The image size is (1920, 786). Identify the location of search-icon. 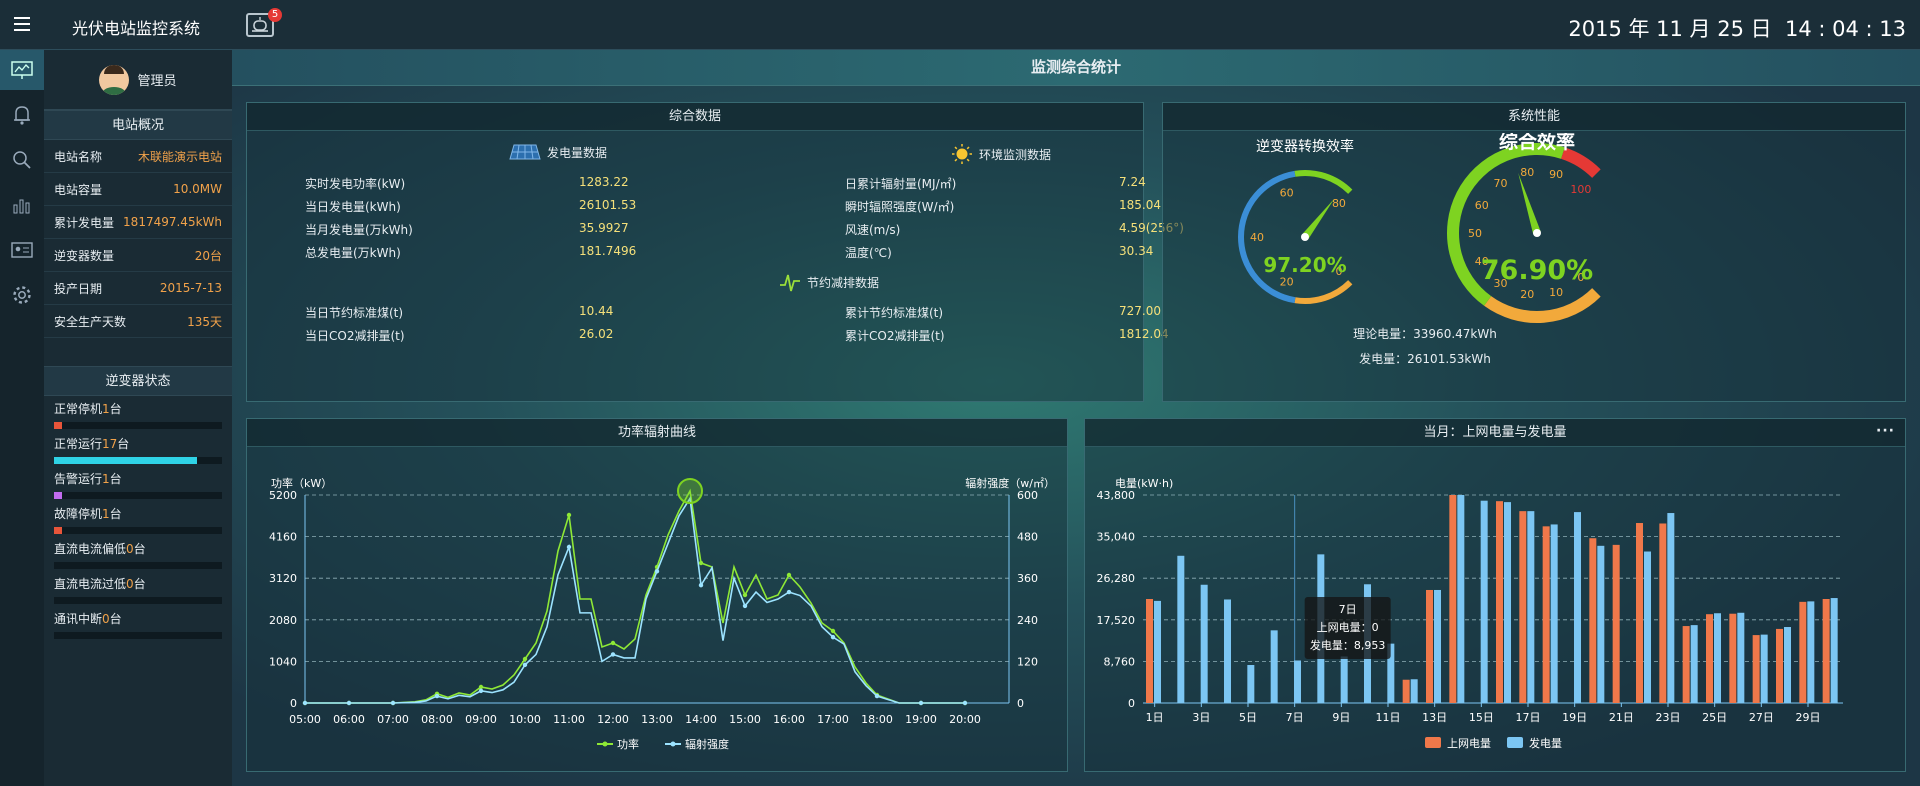
(22, 160).